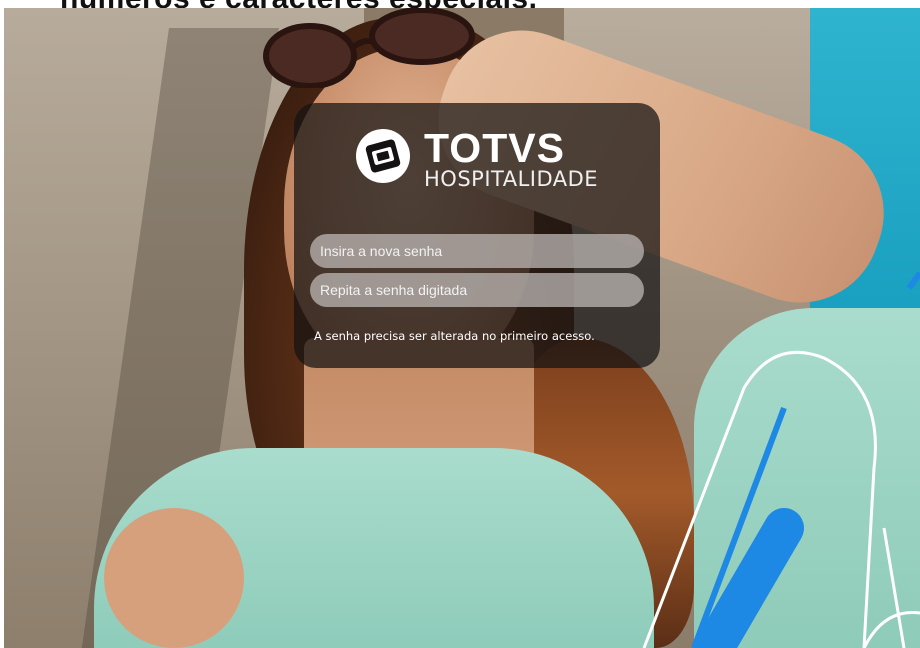 Image resolution: width=920 pixels, height=648 pixels. Describe the element at coordinates (511, 179) in the screenshot. I see `brand-product: HOSPITALIDADE` at that location.